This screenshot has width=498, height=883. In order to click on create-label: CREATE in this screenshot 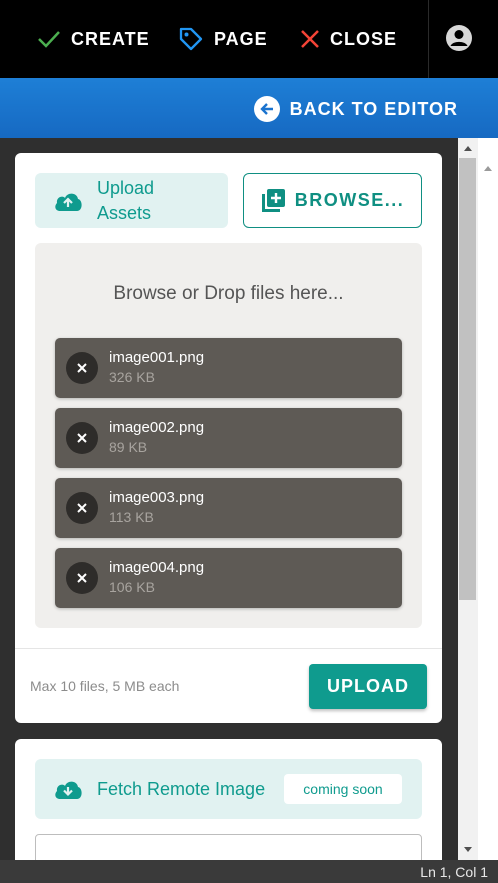, I will do `click(110, 38)`.